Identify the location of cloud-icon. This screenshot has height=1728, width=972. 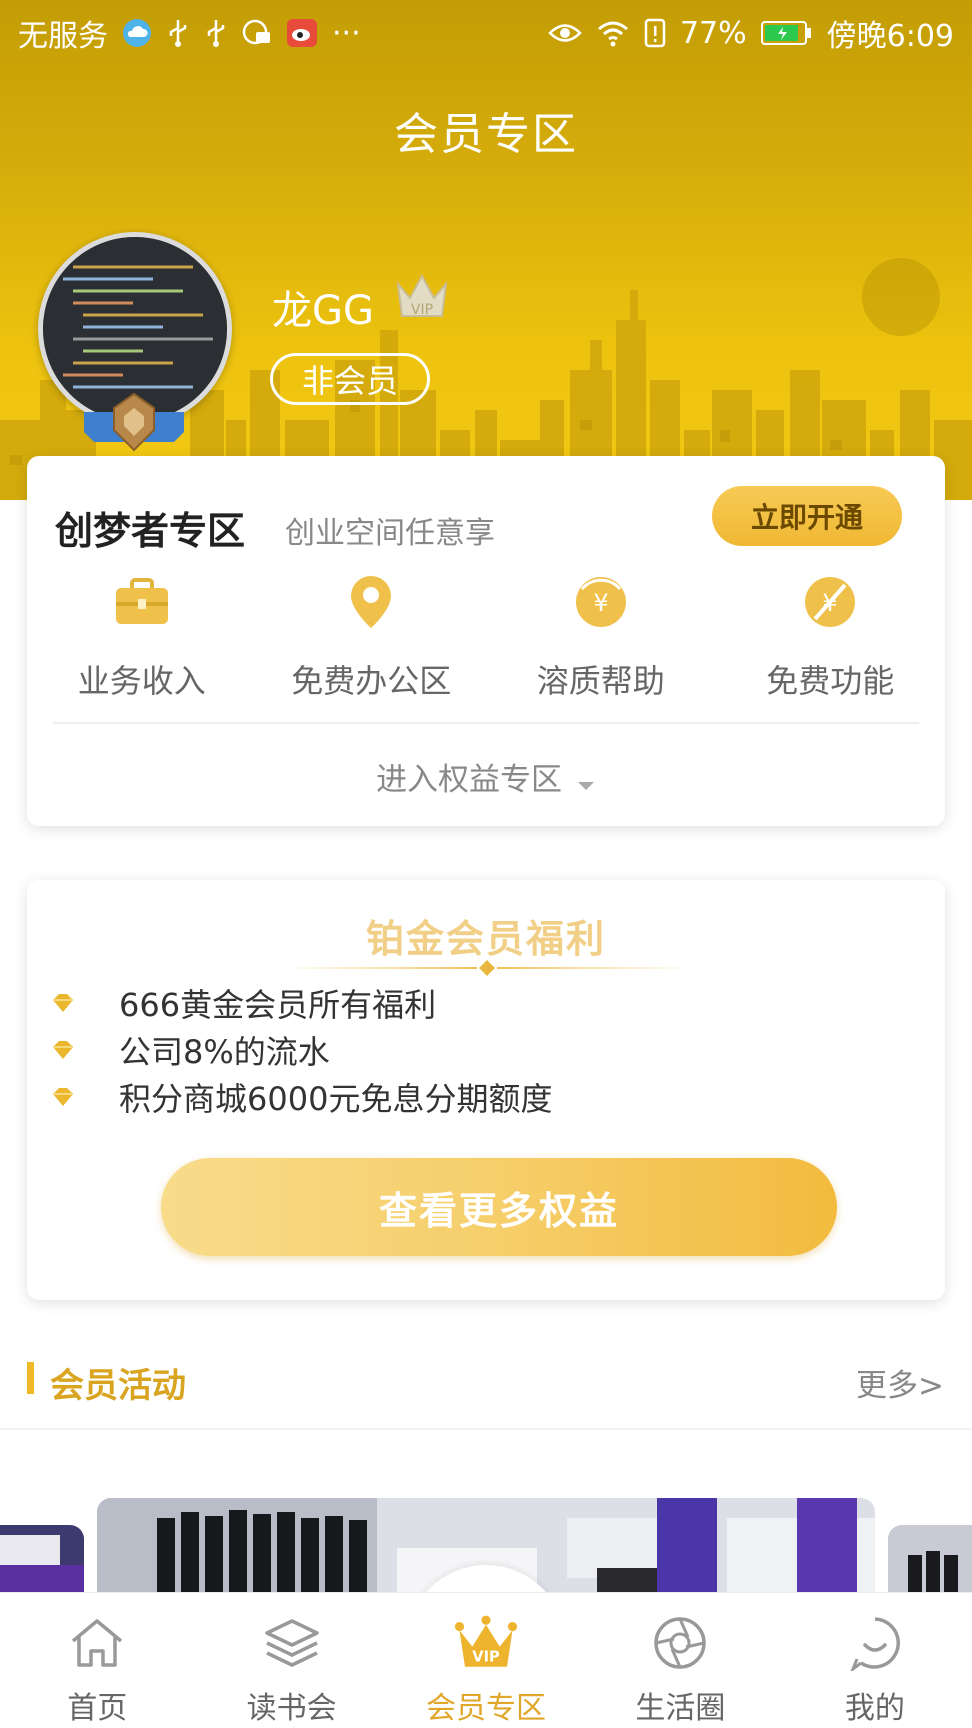
(137, 33).